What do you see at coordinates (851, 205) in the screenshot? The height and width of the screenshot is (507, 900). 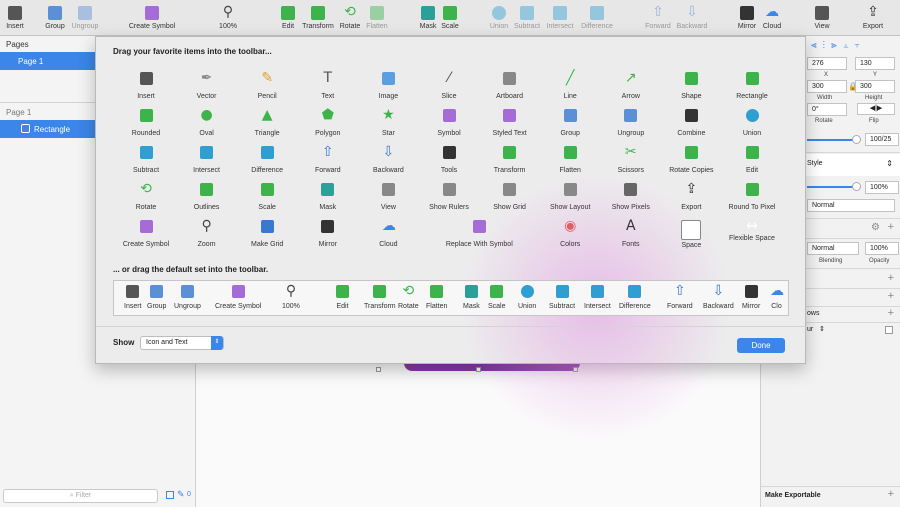 I see `blend-mode-select: Normal` at bounding box center [851, 205].